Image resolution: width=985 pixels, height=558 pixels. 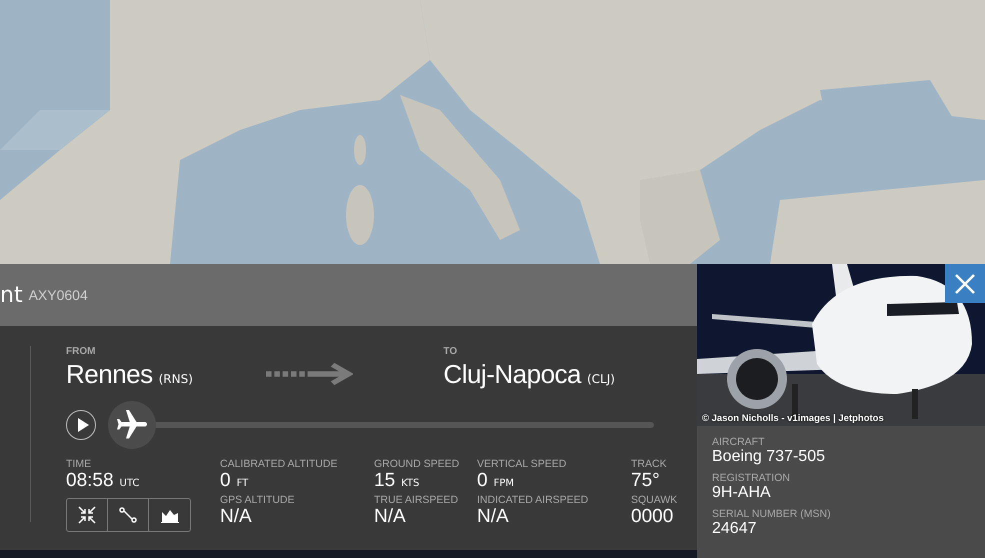 I want to click on endpoint-label: FROM, so click(x=81, y=351).